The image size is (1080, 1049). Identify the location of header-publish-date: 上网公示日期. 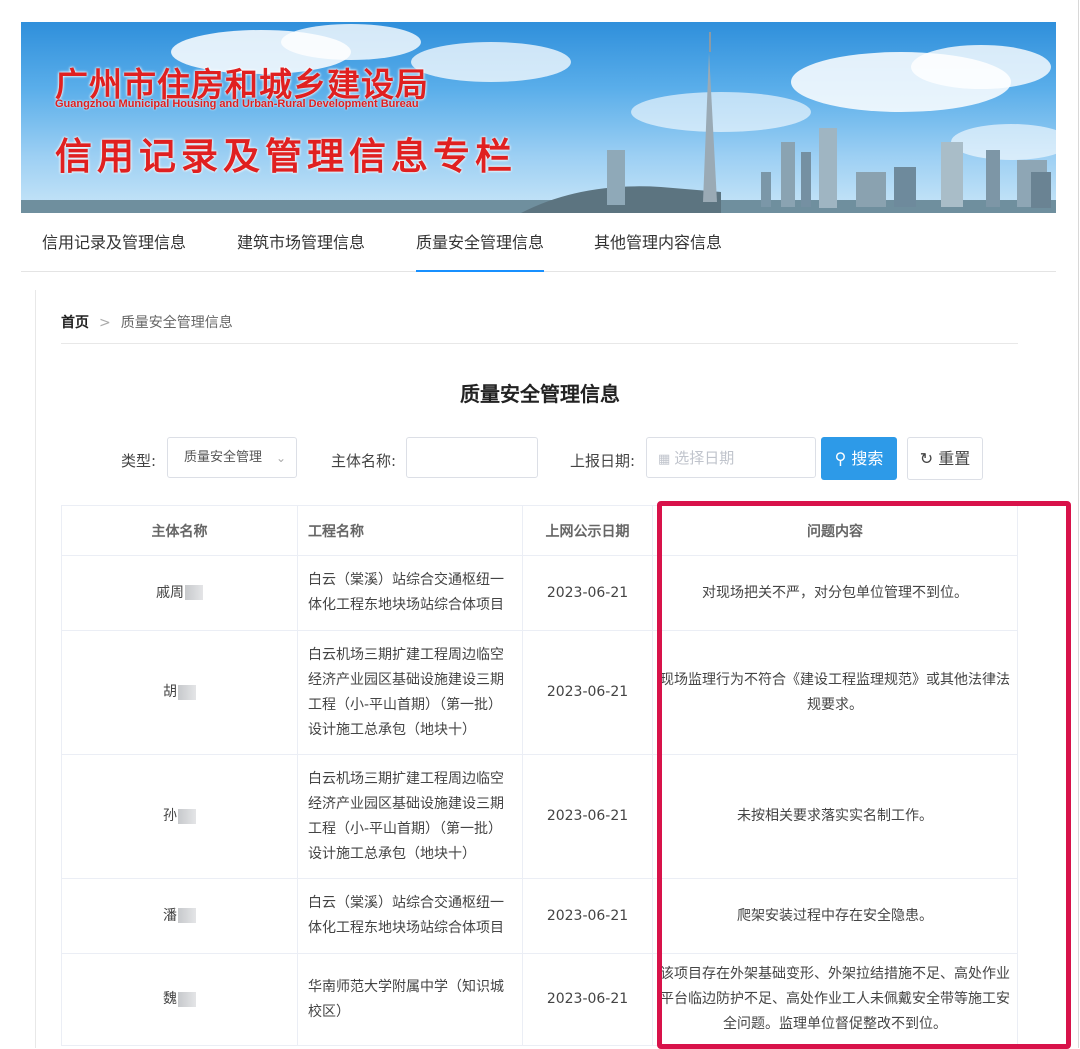
(587, 530).